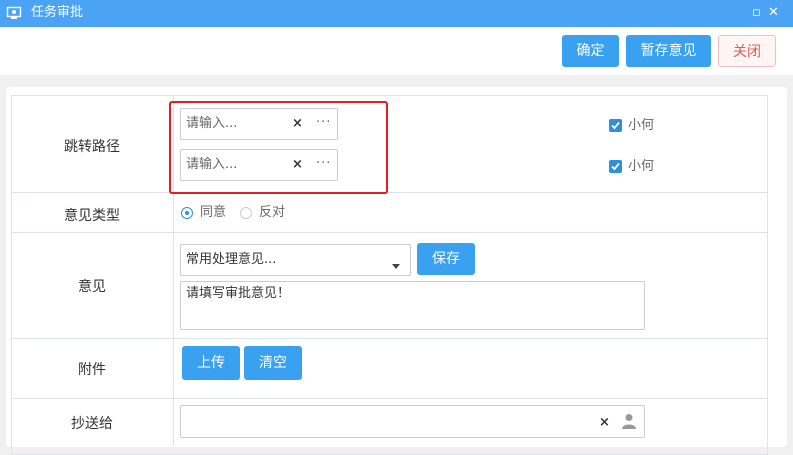 Image resolution: width=793 pixels, height=455 pixels. What do you see at coordinates (396, 265) in the screenshot?
I see `dropdown-caret-icon` at bounding box center [396, 265].